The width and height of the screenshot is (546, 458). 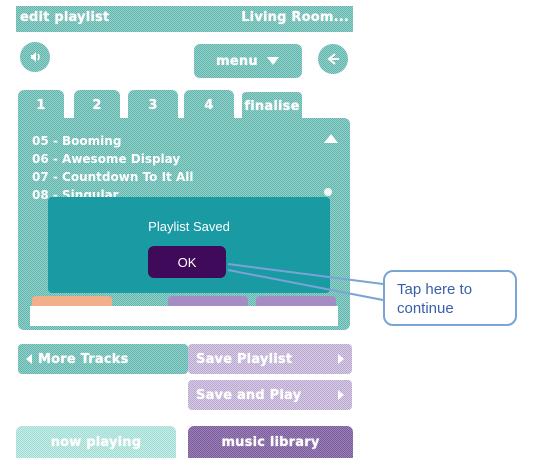 I want to click on callout-tooltip: Tap here to continue, so click(x=450, y=298).